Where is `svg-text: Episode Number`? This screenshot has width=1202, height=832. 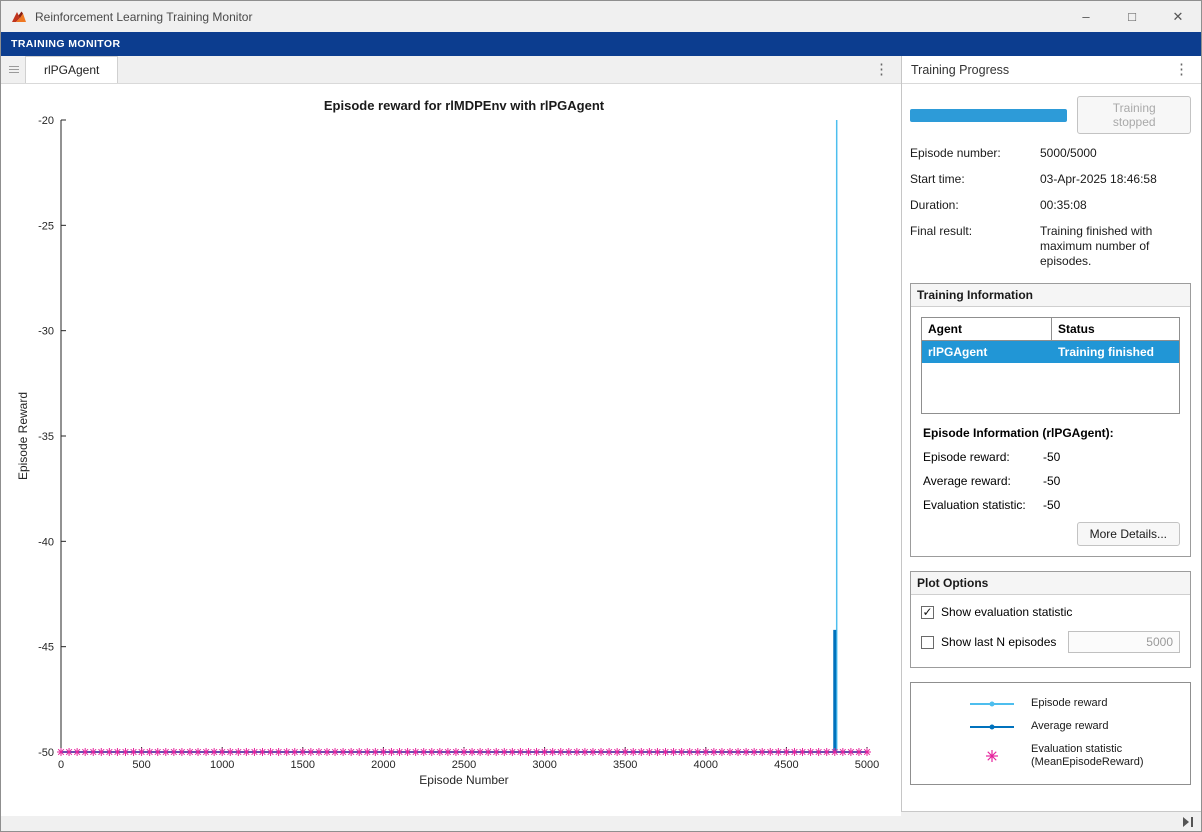 svg-text: Episode Number is located at coordinates (463, 780).